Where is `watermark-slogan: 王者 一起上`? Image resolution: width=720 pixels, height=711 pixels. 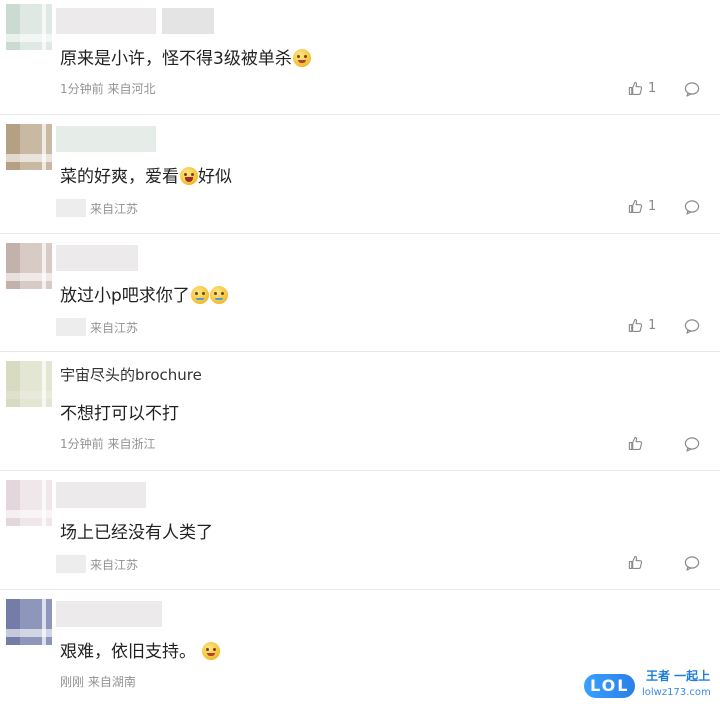
watermark-slogan: 王者 一起上 is located at coordinates (678, 676).